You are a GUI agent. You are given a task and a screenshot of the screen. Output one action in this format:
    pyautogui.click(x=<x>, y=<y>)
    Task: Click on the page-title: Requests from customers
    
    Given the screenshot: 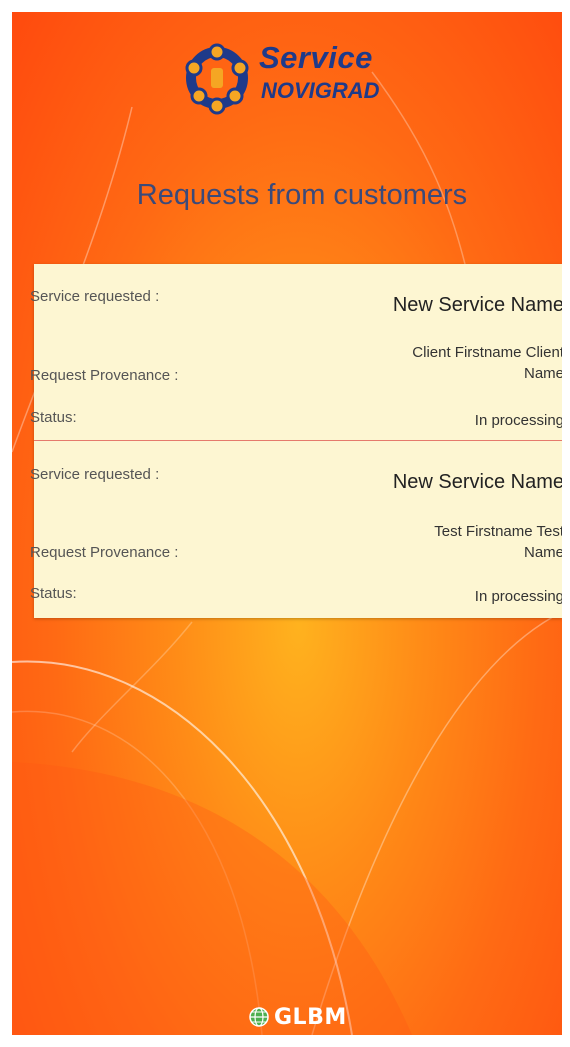 What is the action you would take?
    pyautogui.click(x=302, y=195)
    